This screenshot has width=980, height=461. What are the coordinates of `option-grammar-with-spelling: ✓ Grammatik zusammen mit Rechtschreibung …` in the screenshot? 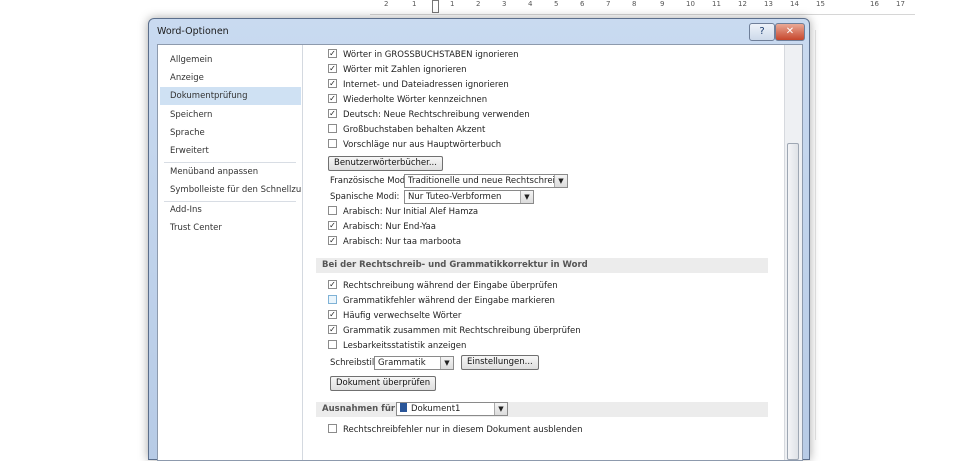 It's located at (454, 331).